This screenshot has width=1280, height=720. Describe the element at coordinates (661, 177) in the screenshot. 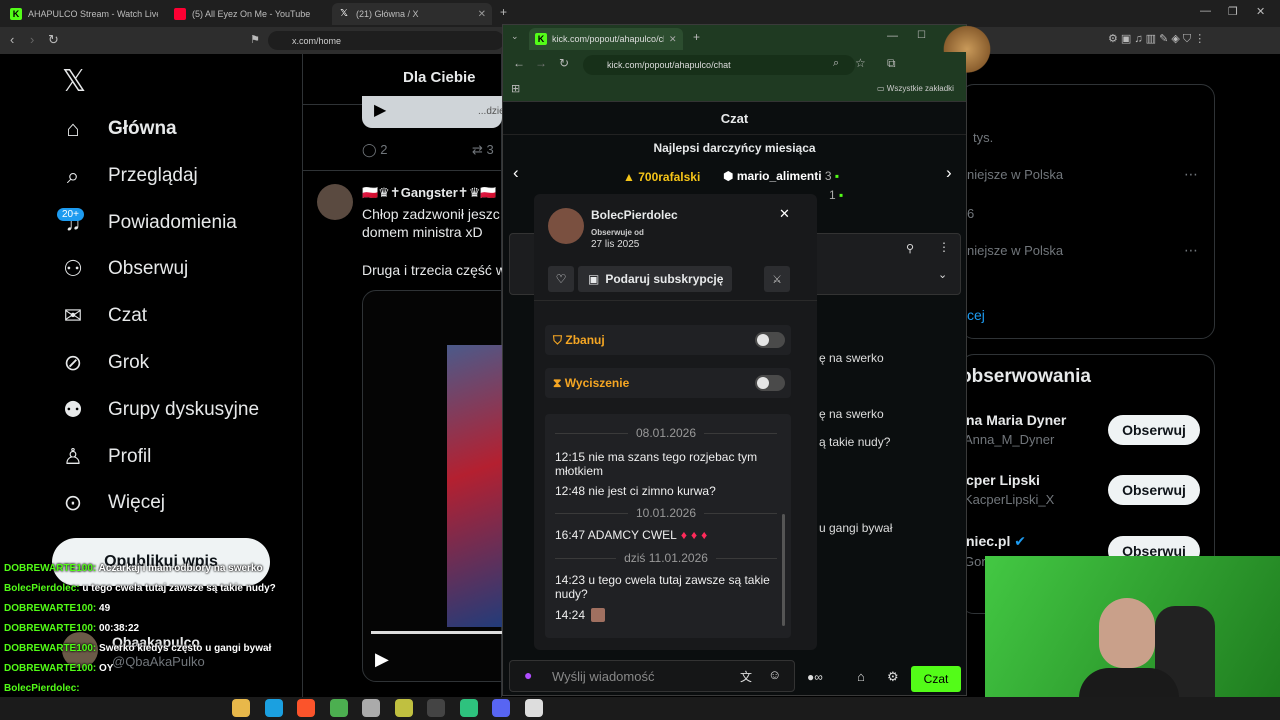

I see `donor-1: ▲ 700rafalski` at that location.